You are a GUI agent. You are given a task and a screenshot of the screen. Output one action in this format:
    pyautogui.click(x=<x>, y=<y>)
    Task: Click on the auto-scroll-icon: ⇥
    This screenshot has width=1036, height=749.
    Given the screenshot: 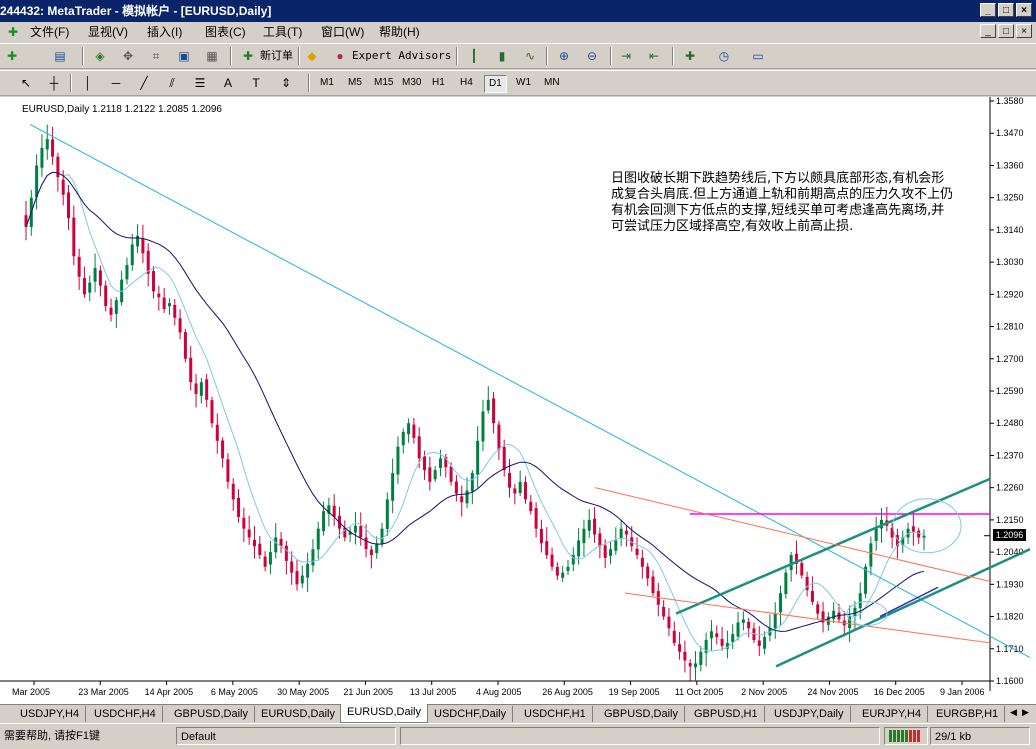 What is the action you would take?
    pyautogui.click(x=626, y=56)
    